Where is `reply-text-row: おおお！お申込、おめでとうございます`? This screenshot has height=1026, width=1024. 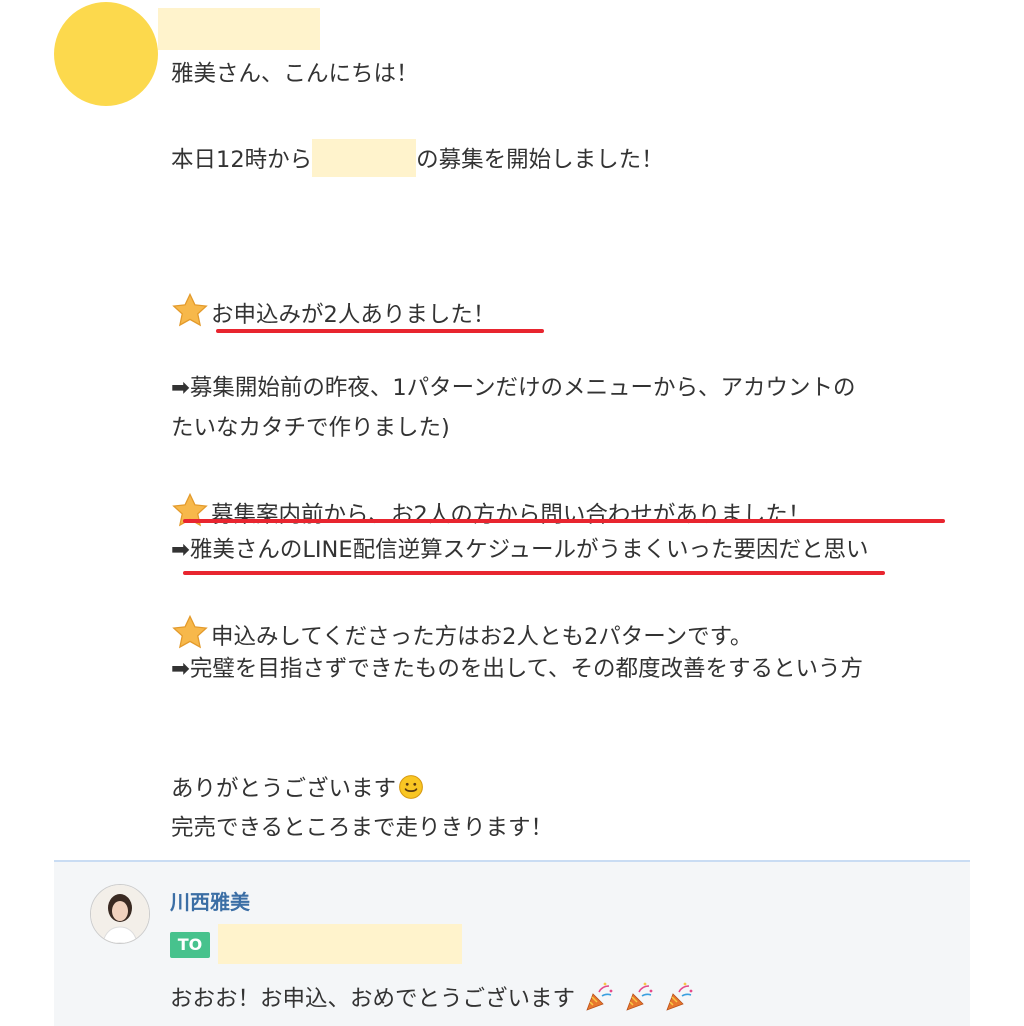 reply-text-row: おおお！お申込、おめでとうございます is located at coordinates (432, 996).